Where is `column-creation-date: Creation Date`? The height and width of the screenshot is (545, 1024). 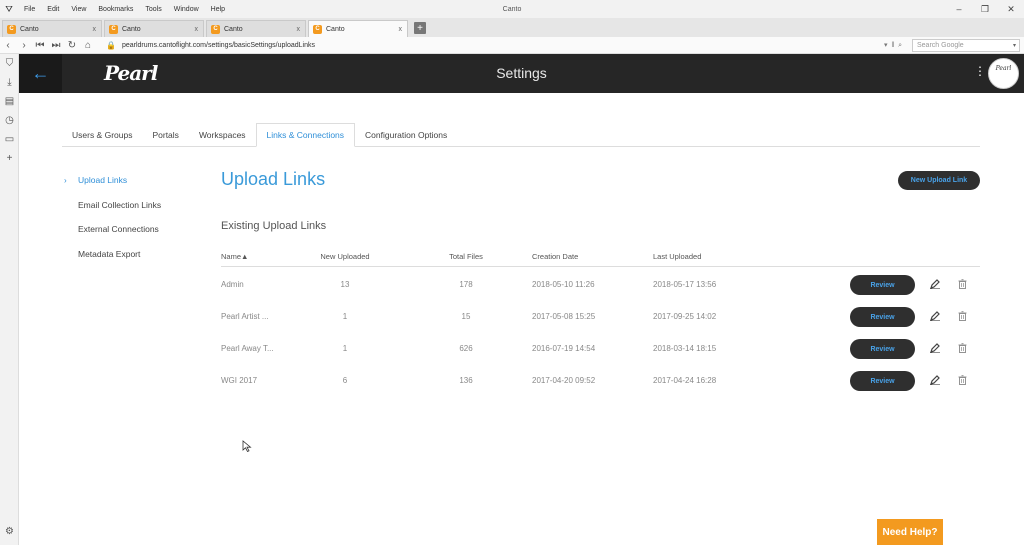 column-creation-date: Creation Date is located at coordinates (555, 256).